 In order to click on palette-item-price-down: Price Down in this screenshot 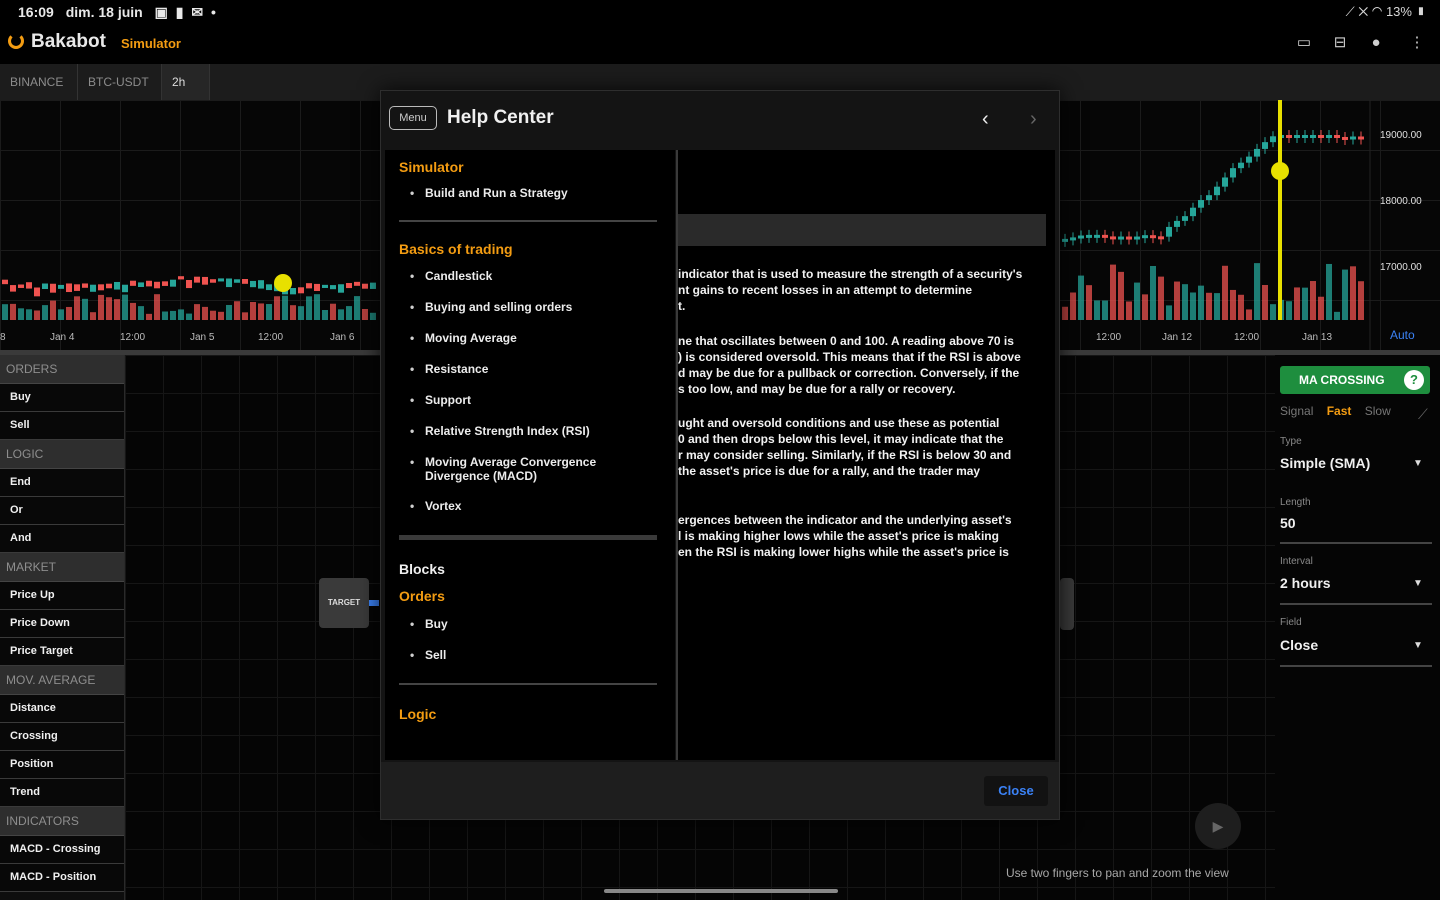, I will do `click(62, 624)`.